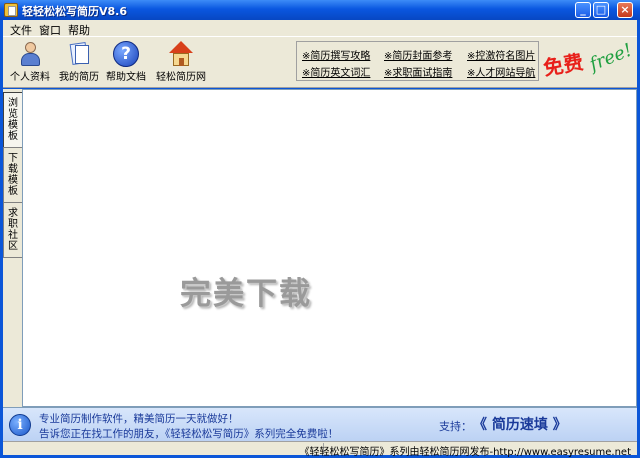 This screenshot has height=458, width=640. Describe the element at coordinates (455, 426) in the screenshot. I see `support-label: 支持：` at that location.